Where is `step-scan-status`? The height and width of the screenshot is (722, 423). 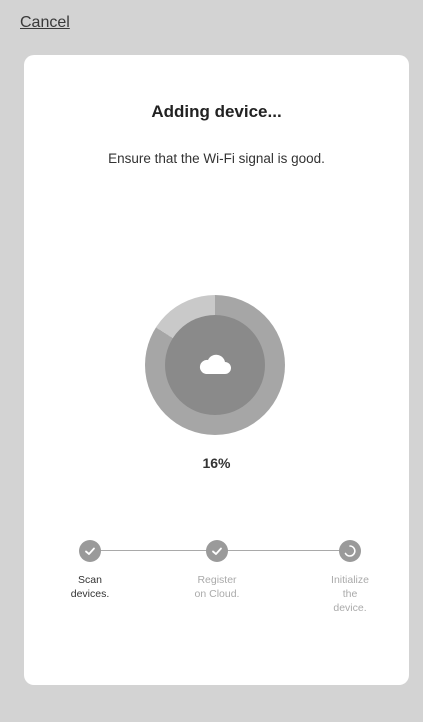 step-scan-status is located at coordinates (90, 551).